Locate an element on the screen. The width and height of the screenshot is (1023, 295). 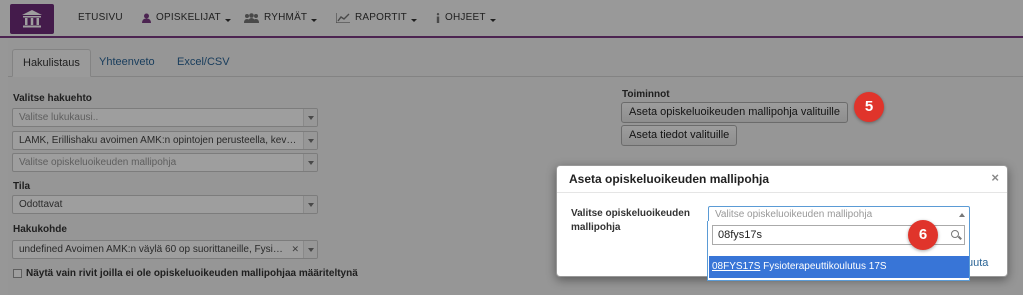
modal-title: Aseta opiskeluoikeuden mallipohja is located at coordinates (669, 179).